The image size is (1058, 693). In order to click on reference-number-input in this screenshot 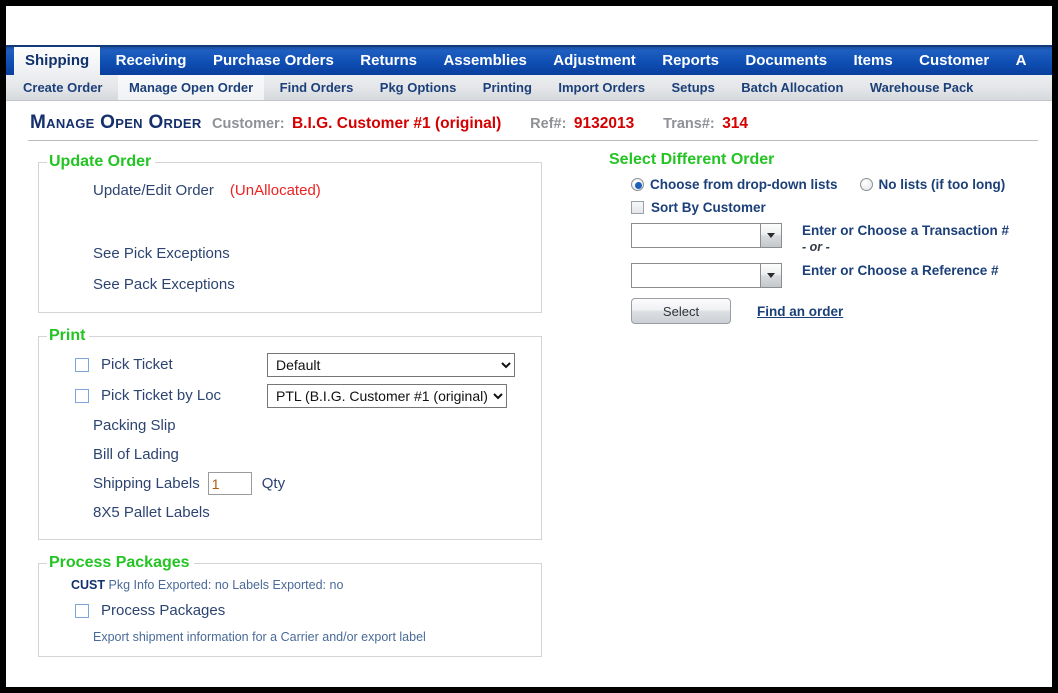, I will do `click(696, 275)`.